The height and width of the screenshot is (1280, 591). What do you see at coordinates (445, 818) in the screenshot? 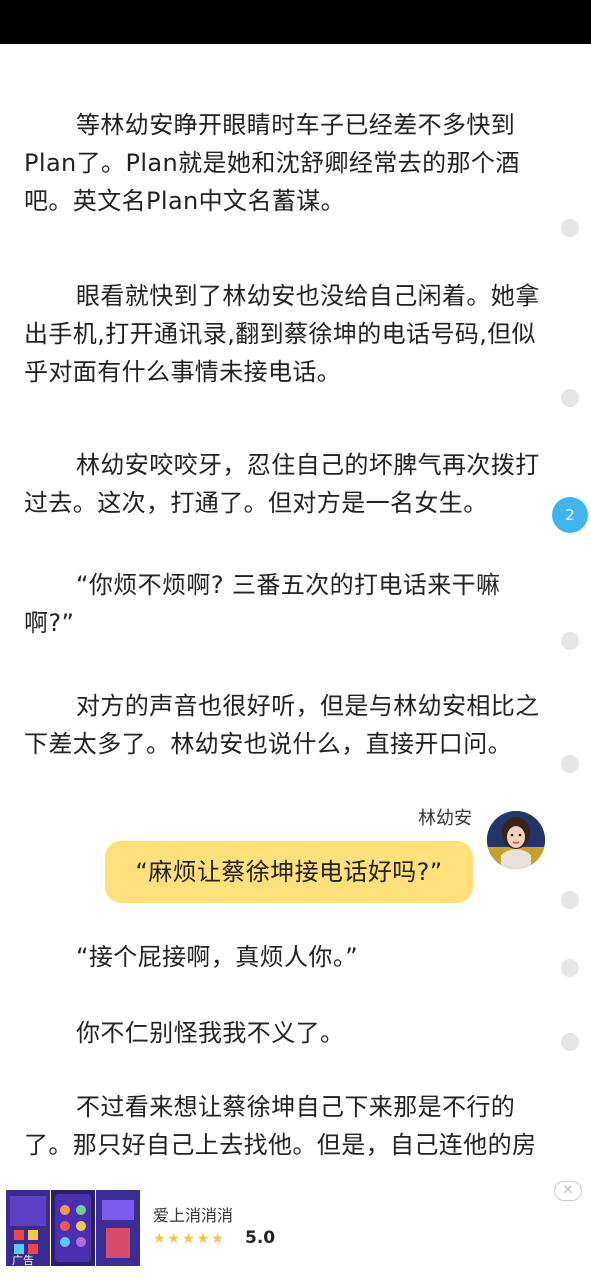
I see `dialogue-speaker-name: 林幼安` at bounding box center [445, 818].